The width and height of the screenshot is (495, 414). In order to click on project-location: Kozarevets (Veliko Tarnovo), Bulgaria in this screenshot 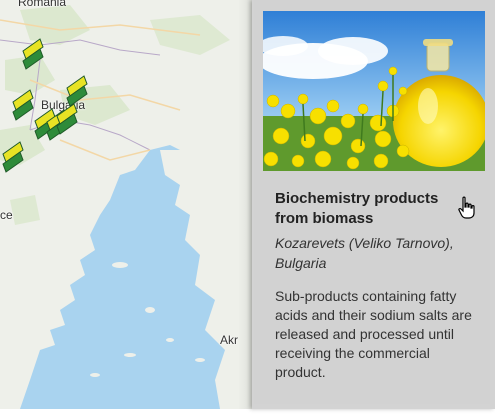, I will do `click(364, 253)`.